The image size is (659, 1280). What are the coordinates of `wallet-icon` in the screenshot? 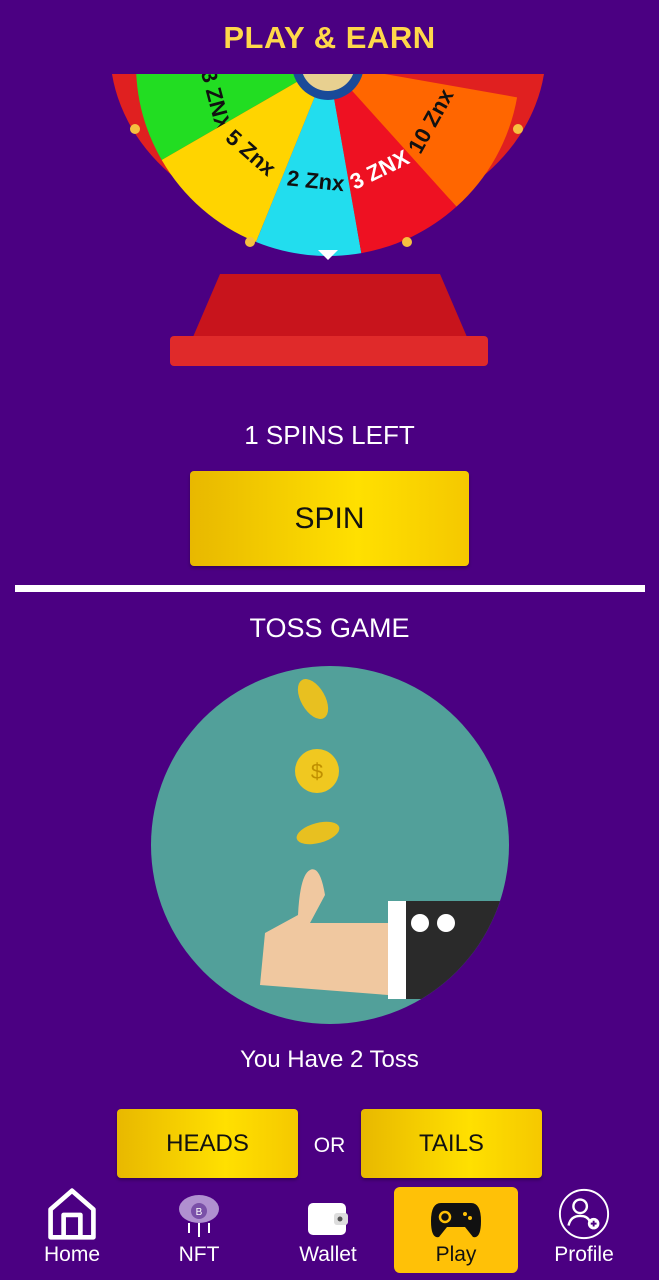 It's located at (328, 1219).